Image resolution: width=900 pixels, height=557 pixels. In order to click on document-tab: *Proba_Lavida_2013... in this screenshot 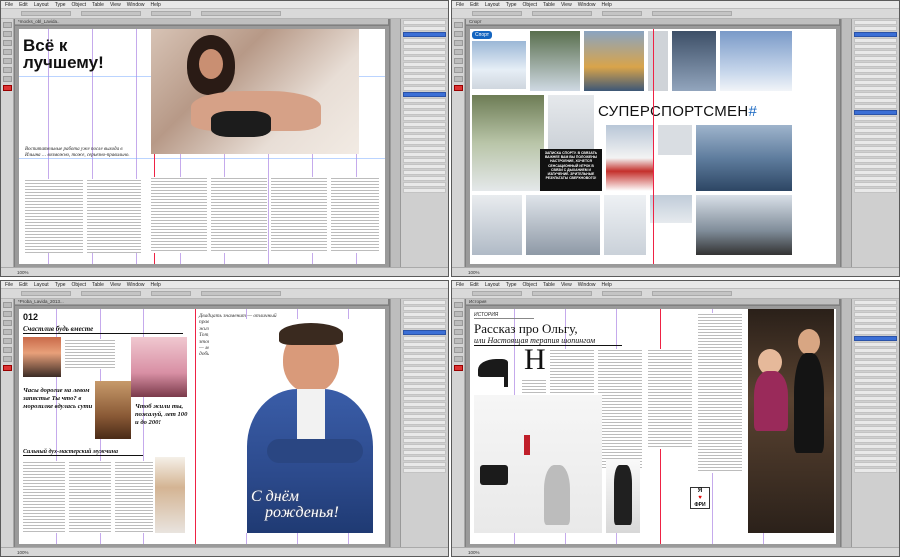, I will do `click(201, 302)`.